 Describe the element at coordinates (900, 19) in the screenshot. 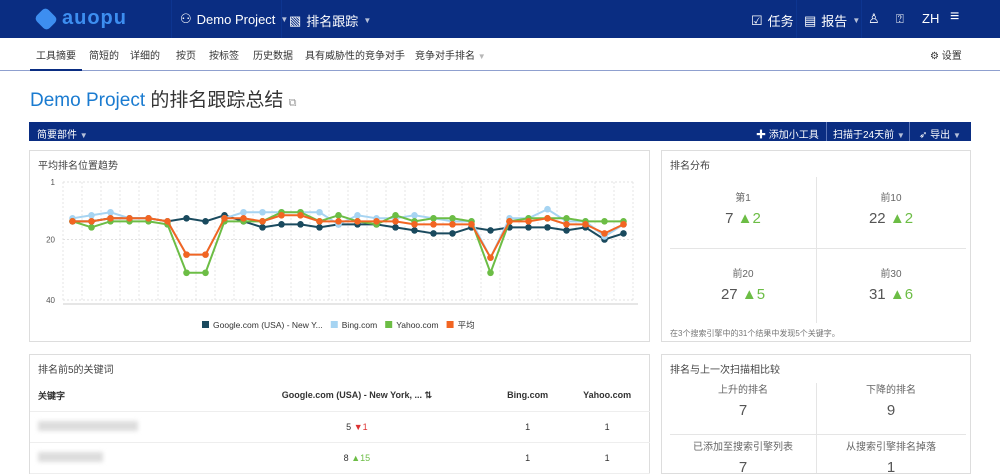

I see `help-icon: ⍰` at that location.